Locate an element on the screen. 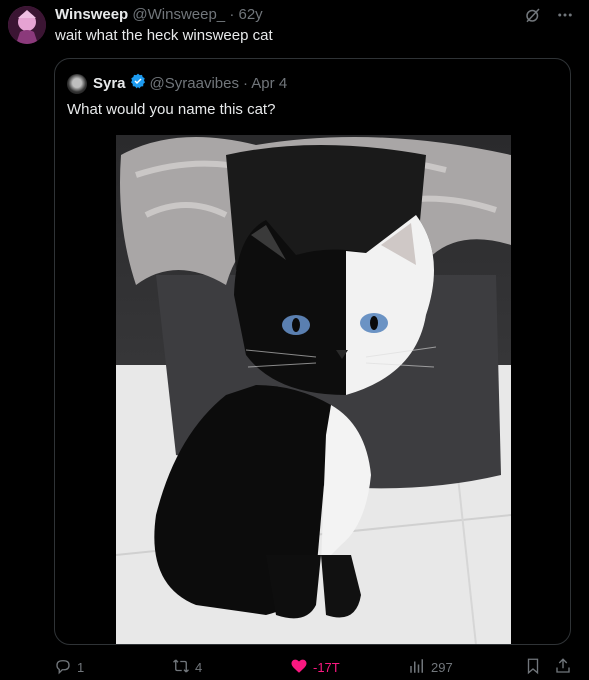 This screenshot has width=589, height=680. reply-count: 1 is located at coordinates (81, 667).